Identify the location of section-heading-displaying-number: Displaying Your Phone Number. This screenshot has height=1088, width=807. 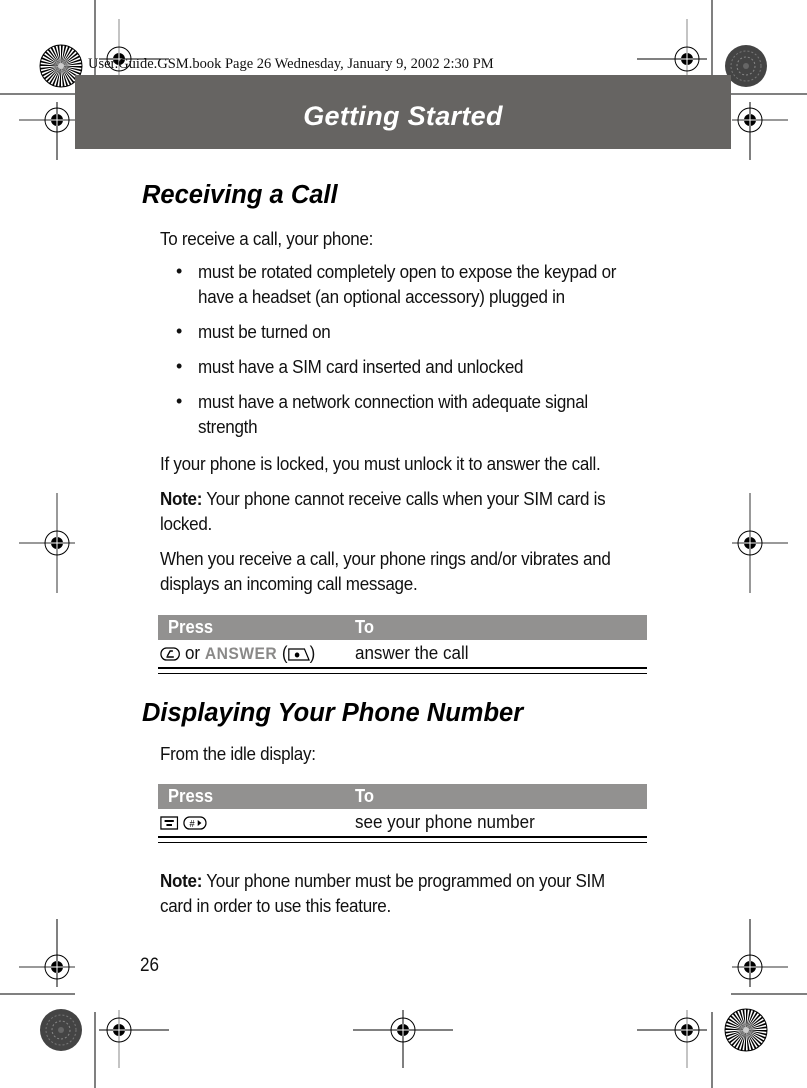
(333, 713).